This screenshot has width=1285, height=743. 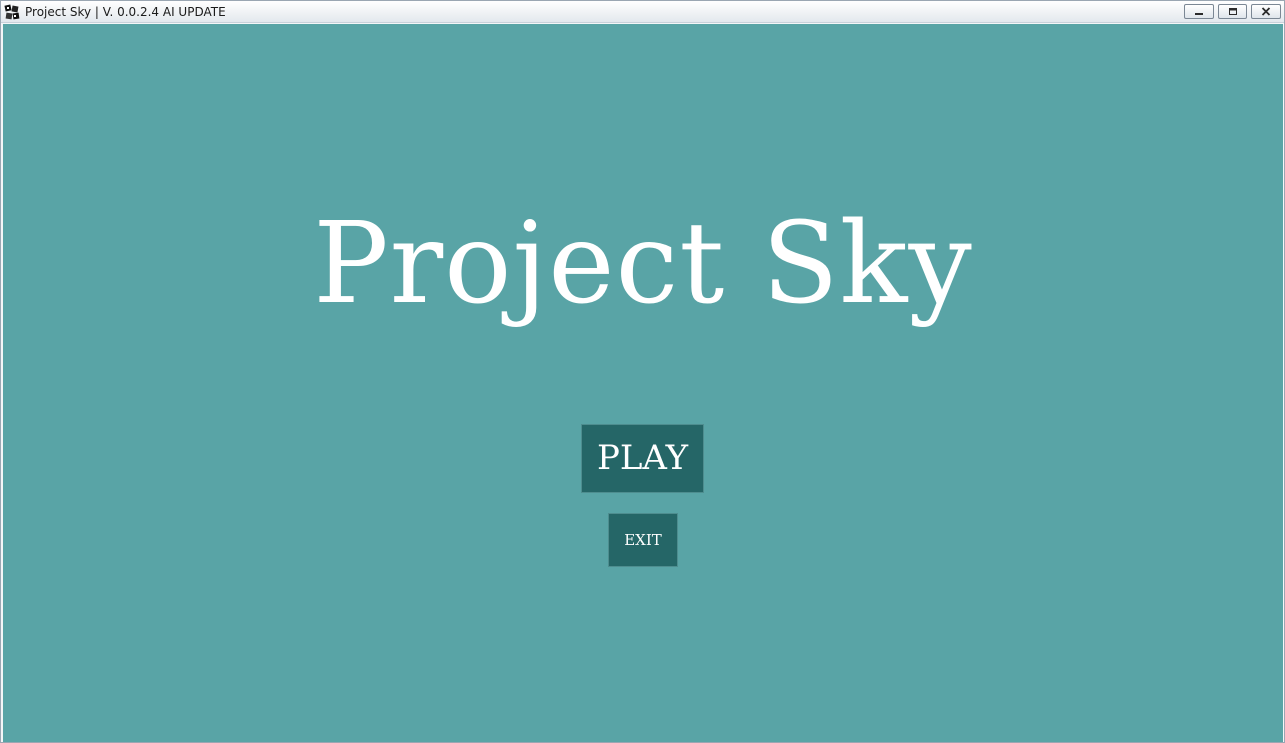 I want to click on play-button: PLAY, so click(x=642, y=458).